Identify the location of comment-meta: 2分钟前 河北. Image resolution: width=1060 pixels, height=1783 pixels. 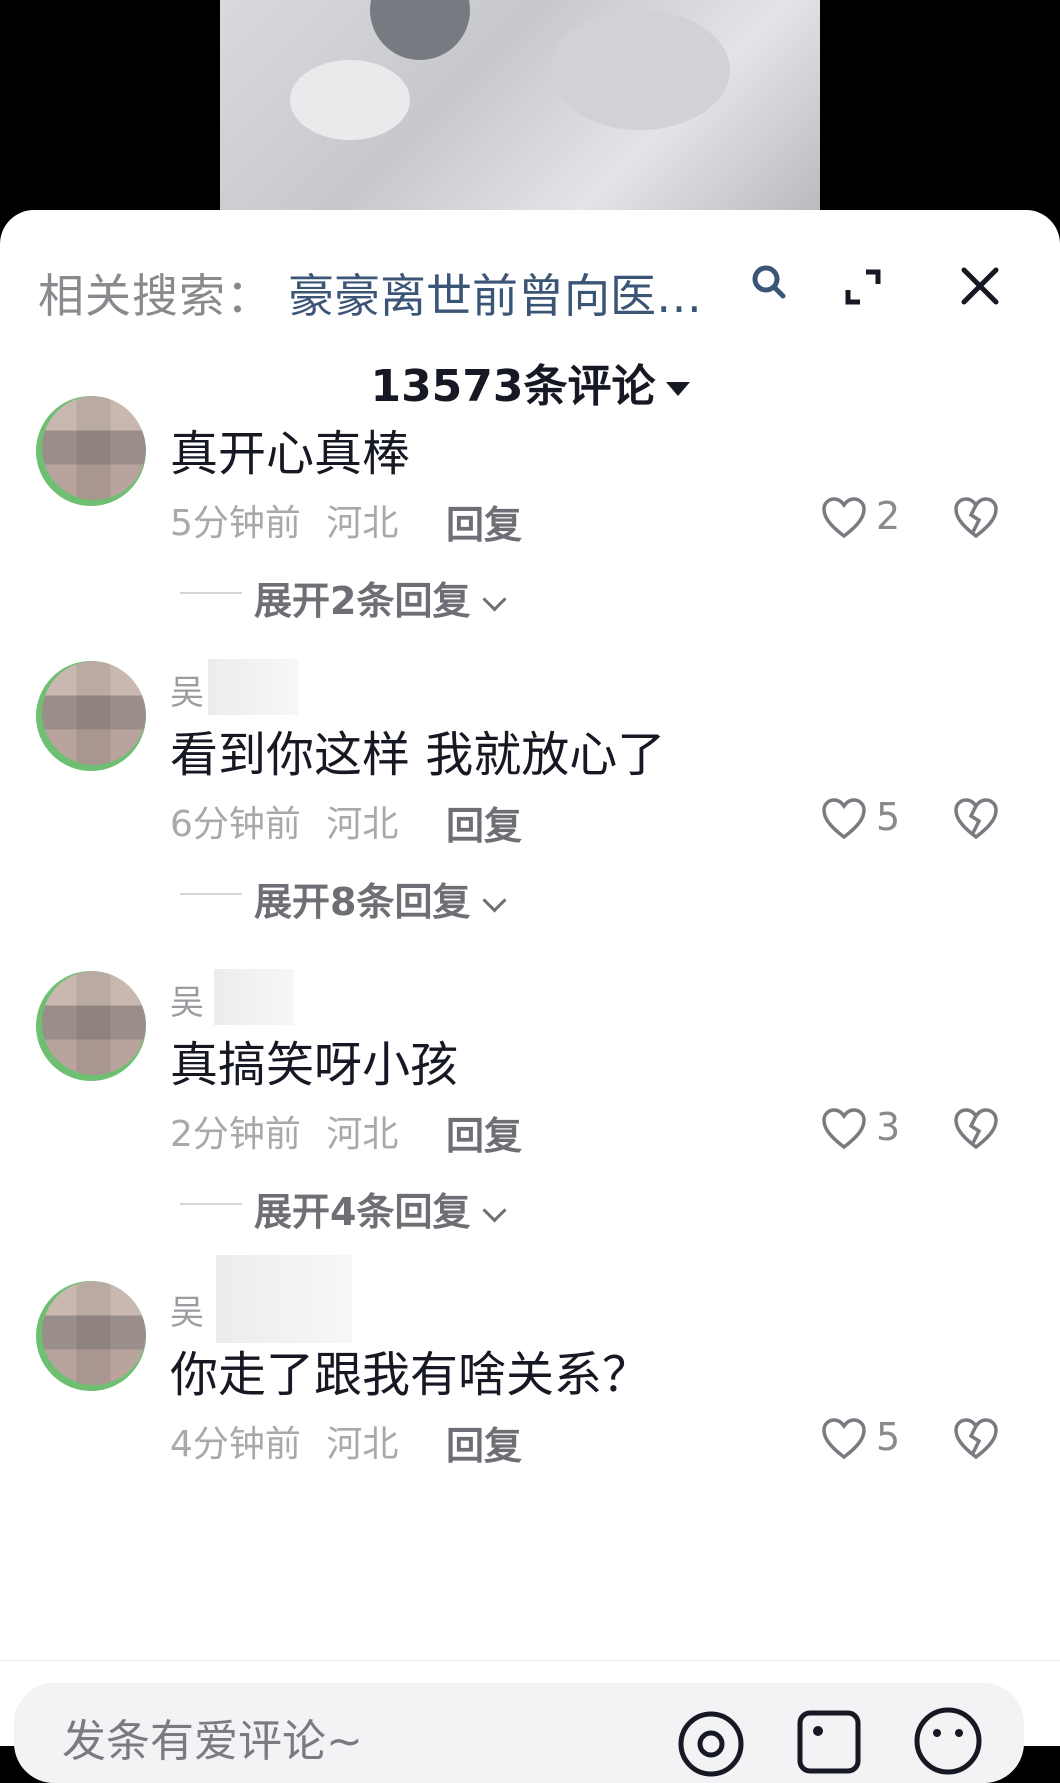
(284, 1131).